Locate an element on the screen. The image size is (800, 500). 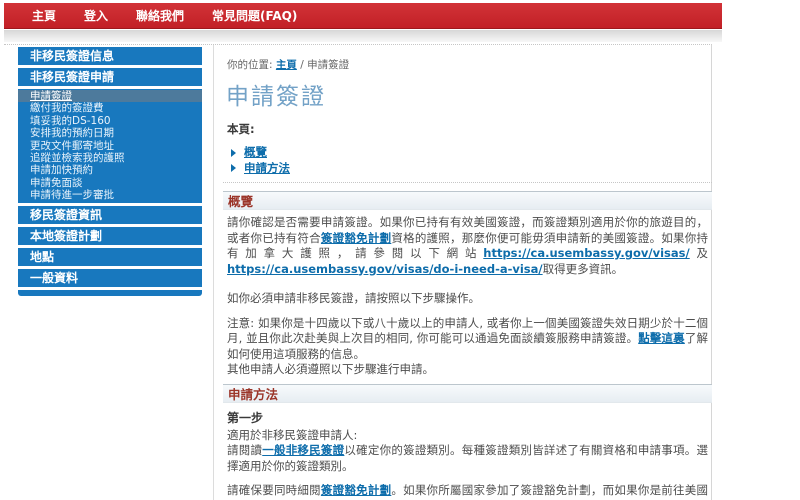
sidebar-item-general-info: 一般資料 is located at coordinates (110, 277).